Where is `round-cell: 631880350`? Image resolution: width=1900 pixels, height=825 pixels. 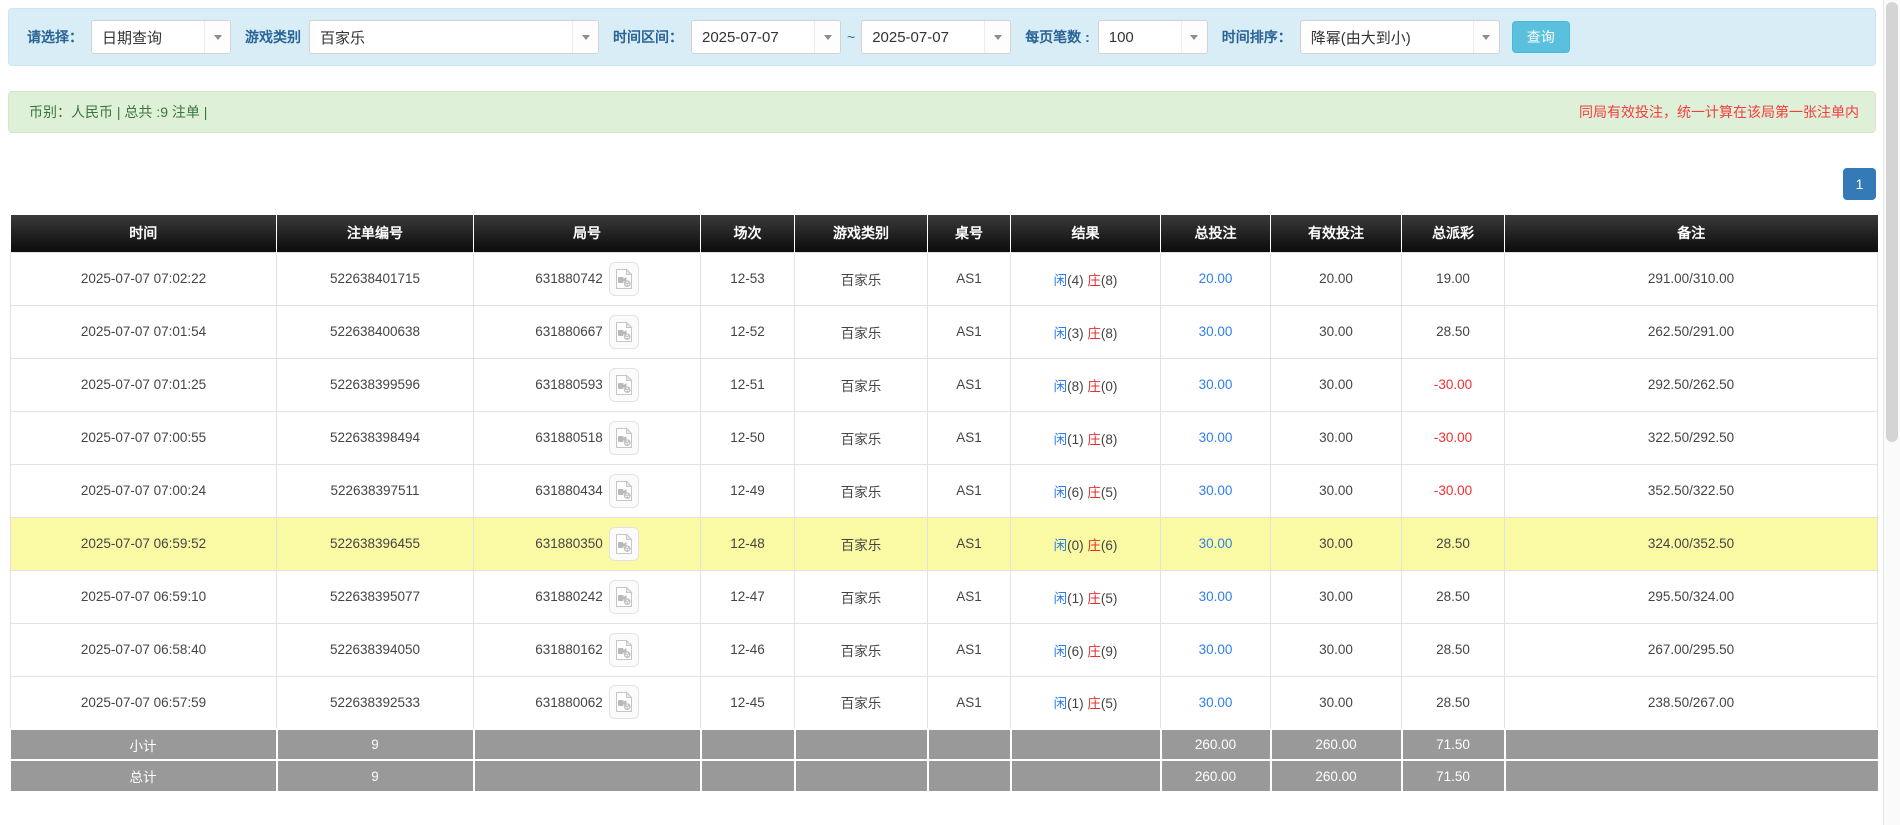
round-cell: 631880350 is located at coordinates (587, 543).